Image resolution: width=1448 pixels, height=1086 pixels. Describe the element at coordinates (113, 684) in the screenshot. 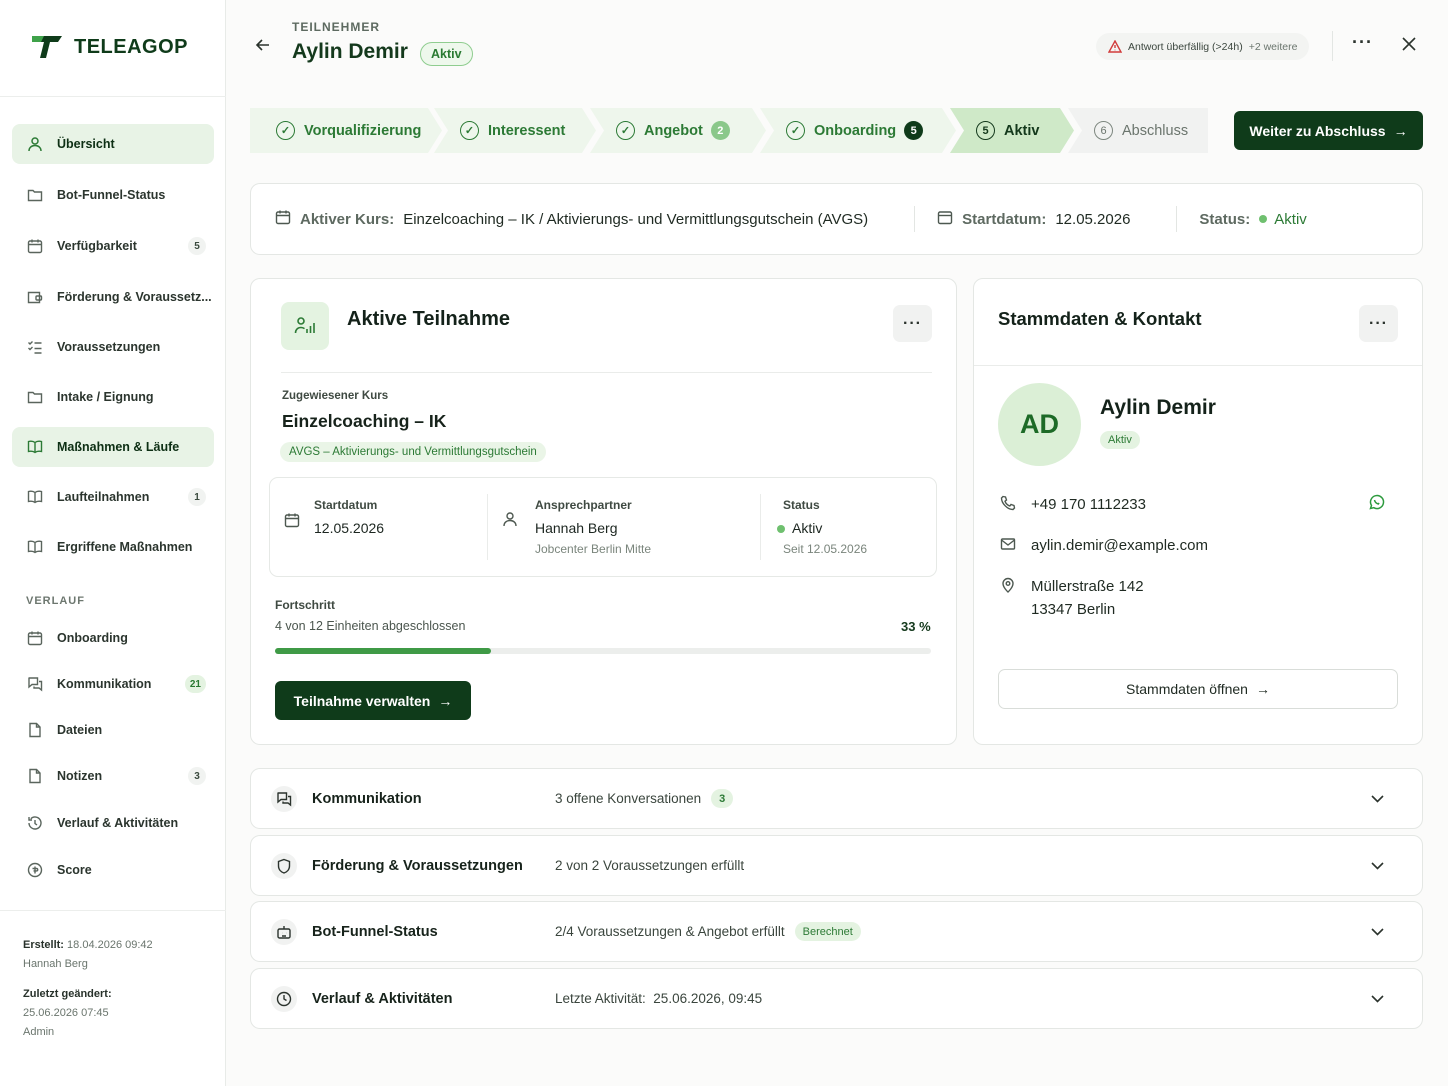

I see `sidebar-item-kommunikation: Kommunikation 21` at that location.